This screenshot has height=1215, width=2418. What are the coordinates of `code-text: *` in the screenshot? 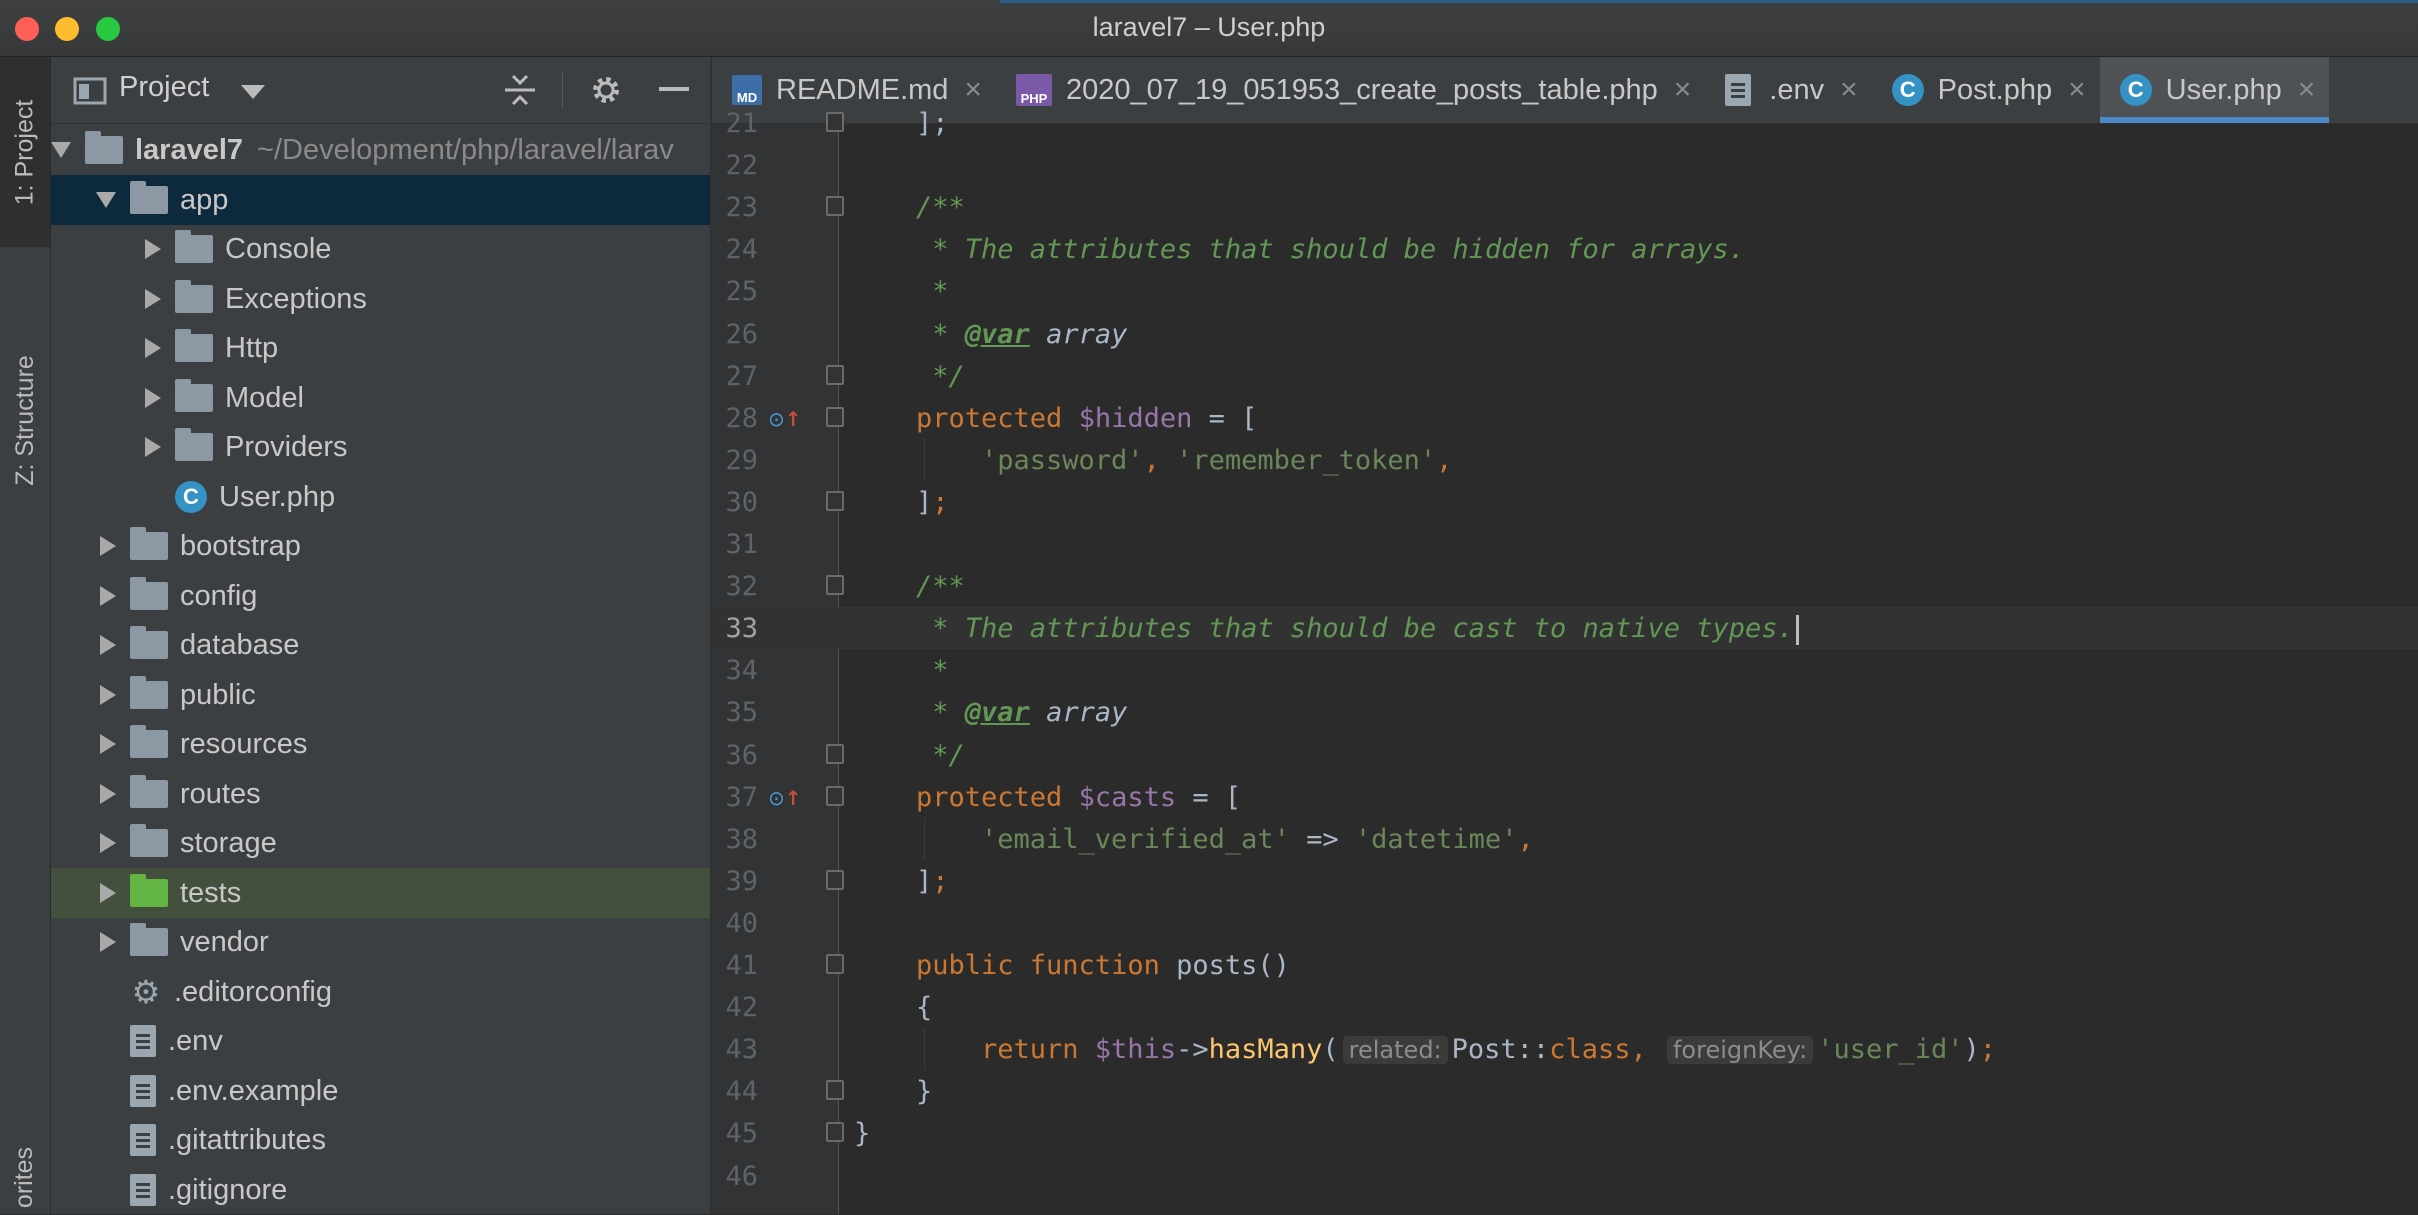 It's located at (932, 670).